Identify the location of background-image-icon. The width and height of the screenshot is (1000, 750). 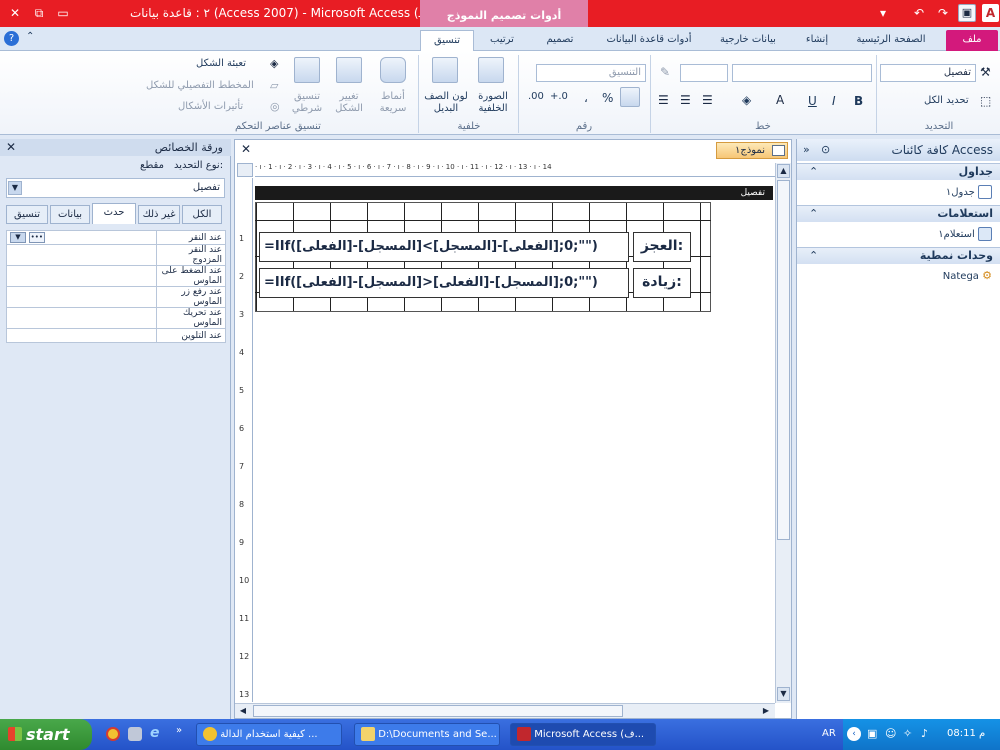
(491, 70).